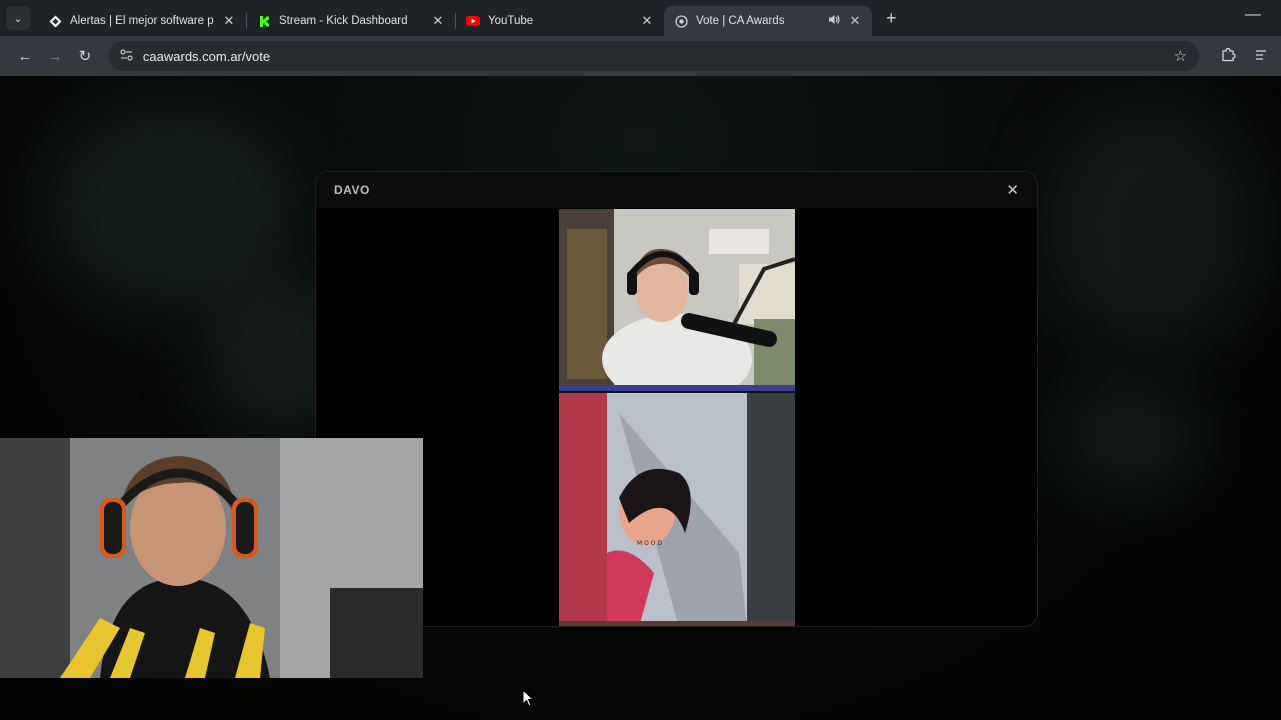  I want to click on tab-title: Stream - Kick Dashboard, so click(343, 21).